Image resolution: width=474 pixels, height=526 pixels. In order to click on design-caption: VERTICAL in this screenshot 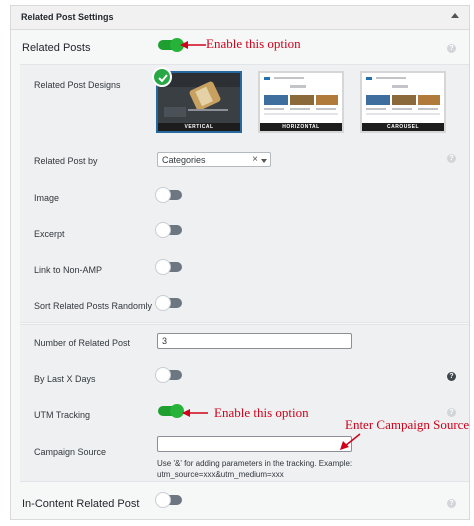, I will do `click(199, 127)`.